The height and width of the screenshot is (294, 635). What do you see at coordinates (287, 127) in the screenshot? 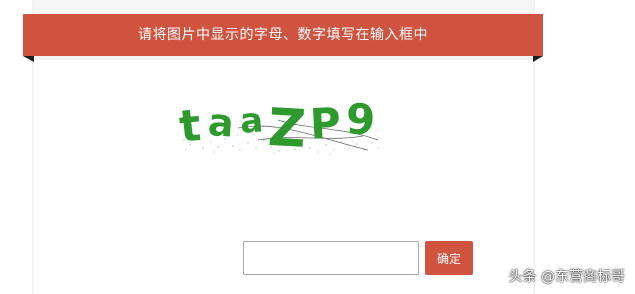
I see `svg-text: Z` at bounding box center [287, 127].